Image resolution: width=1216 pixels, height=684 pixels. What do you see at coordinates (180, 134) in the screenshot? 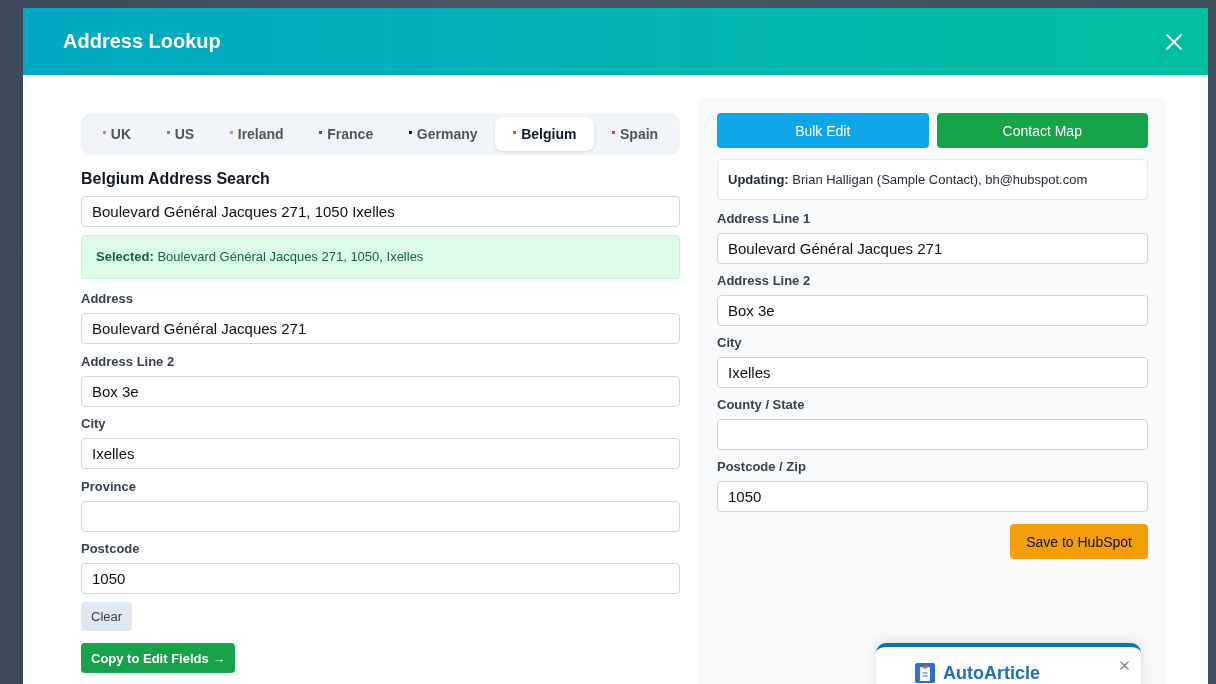
I see `country-tab: US` at bounding box center [180, 134].